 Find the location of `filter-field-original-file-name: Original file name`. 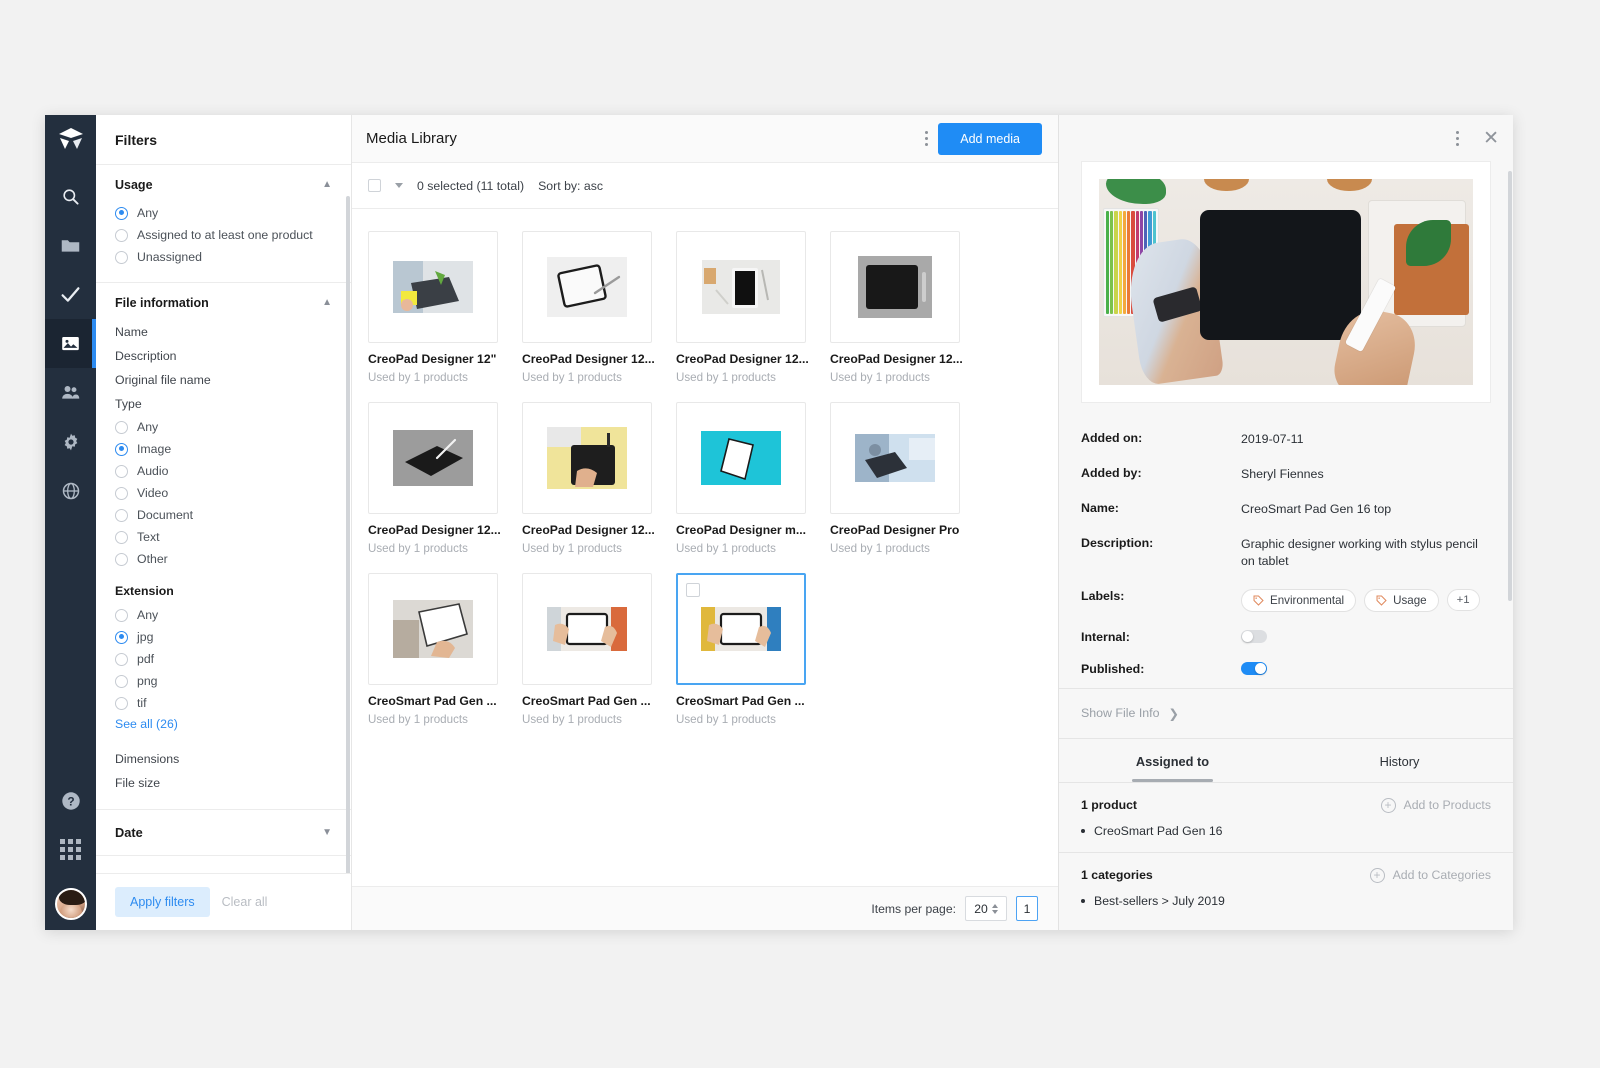

filter-field-original-file-name: Original file name is located at coordinates (223, 380).